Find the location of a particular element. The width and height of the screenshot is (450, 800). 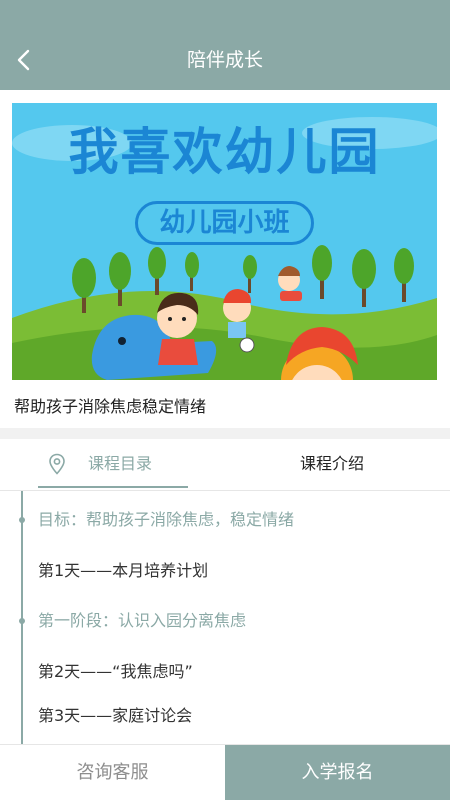

active-tab-indicator is located at coordinates (113, 487).